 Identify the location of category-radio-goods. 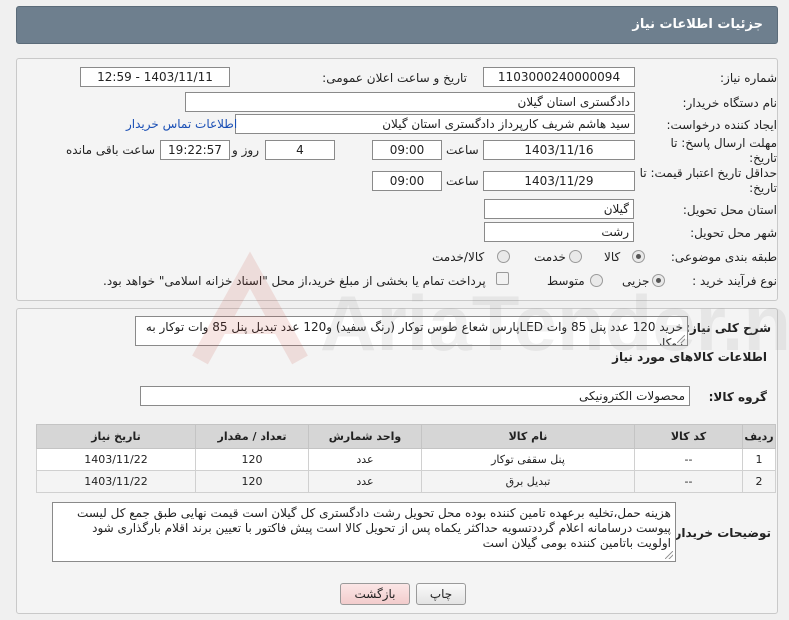
(638, 256).